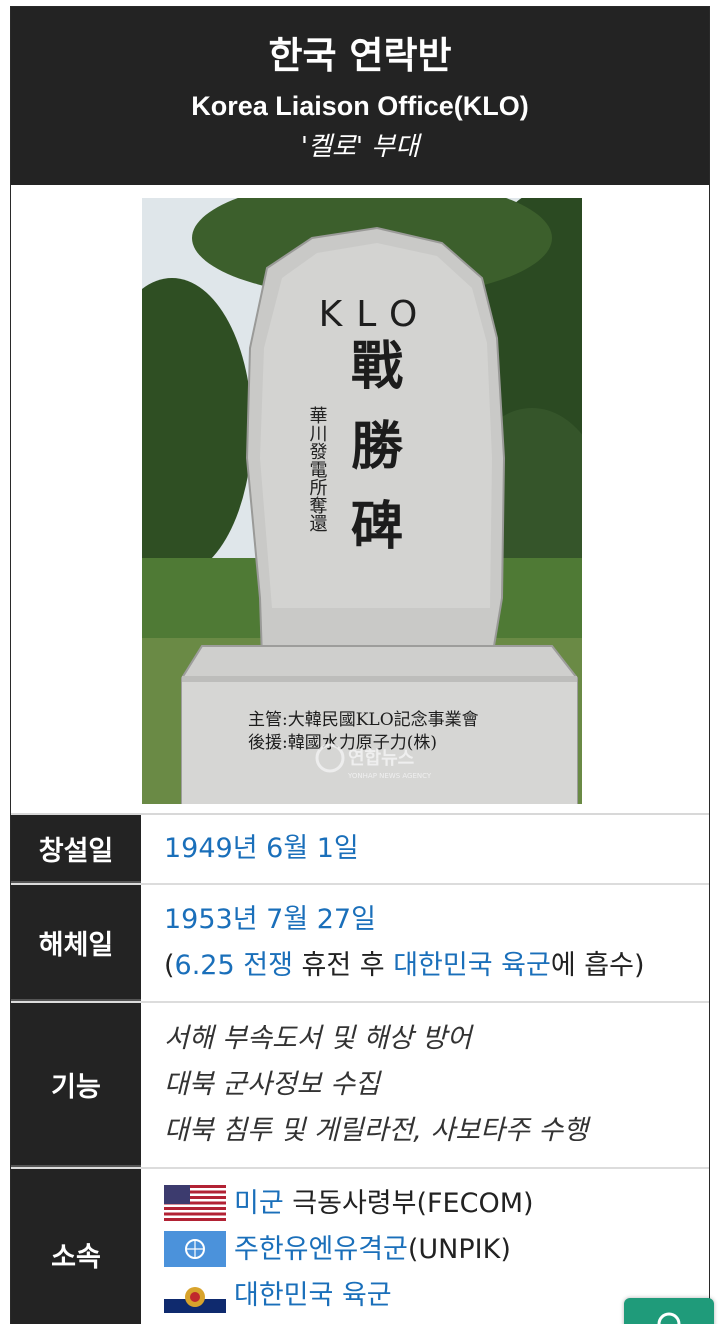  I want to click on un-flag-icon, so click(195, 1248).